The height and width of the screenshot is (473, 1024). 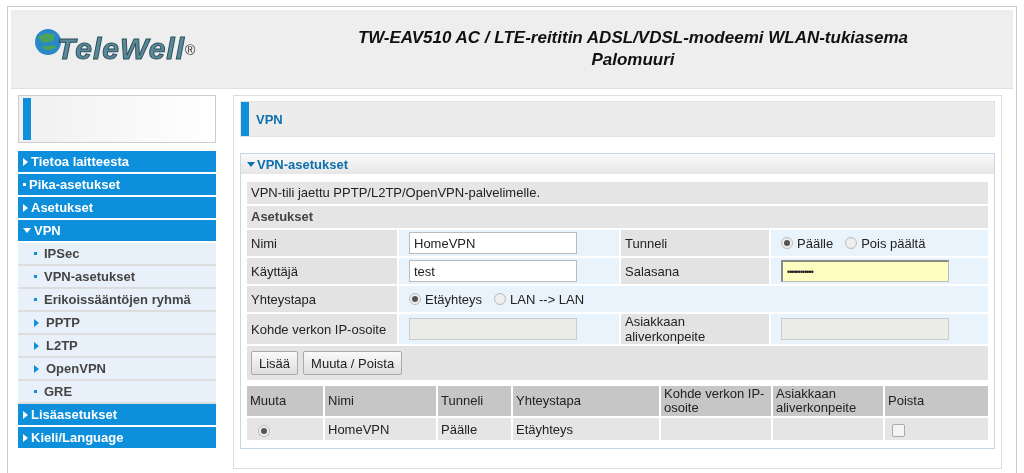 I want to click on connection-type-radio: LAN --> LAN, so click(x=539, y=299).